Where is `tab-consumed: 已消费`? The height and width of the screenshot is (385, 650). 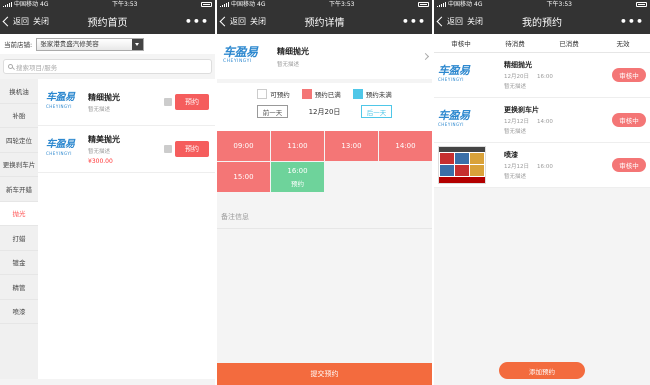 tab-consumed: 已消费 is located at coordinates (569, 43).